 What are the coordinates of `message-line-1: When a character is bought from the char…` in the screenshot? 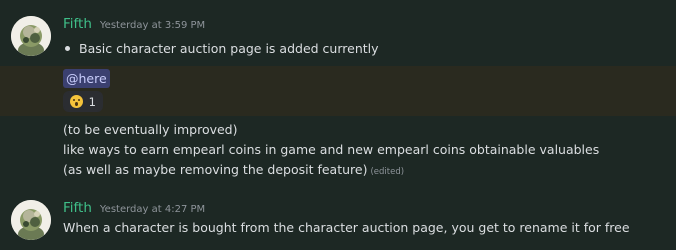 It's located at (346, 227).